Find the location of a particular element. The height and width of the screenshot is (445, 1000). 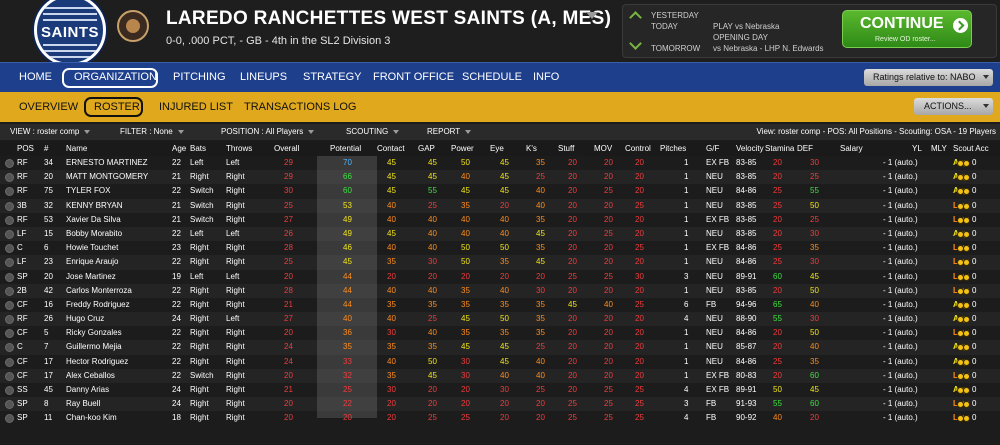

nav-pitching: PITCHING is located at coordinates (199, 77).